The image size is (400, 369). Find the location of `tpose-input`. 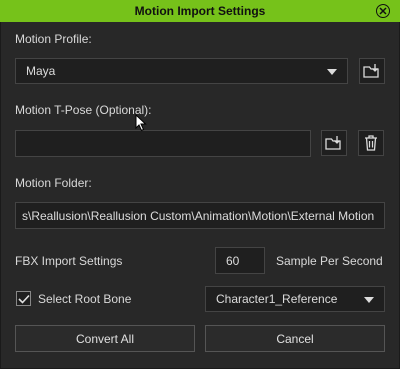

tpose-input is located at coordinates (163, 143).